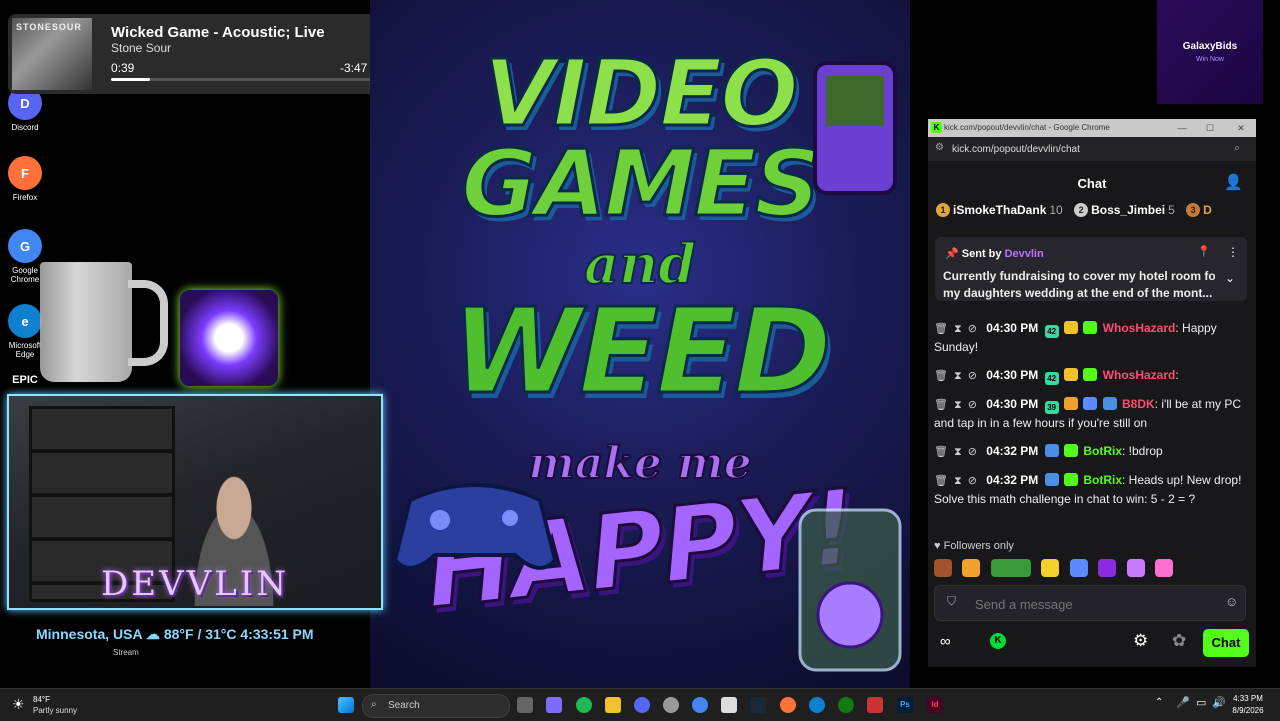 The height and width of the screenshot is (721, 1280). What do you see at coordinates (939, 147) in the screenshot?
I see `site-info-icon: ⚙` at bounding box center [939, 147].